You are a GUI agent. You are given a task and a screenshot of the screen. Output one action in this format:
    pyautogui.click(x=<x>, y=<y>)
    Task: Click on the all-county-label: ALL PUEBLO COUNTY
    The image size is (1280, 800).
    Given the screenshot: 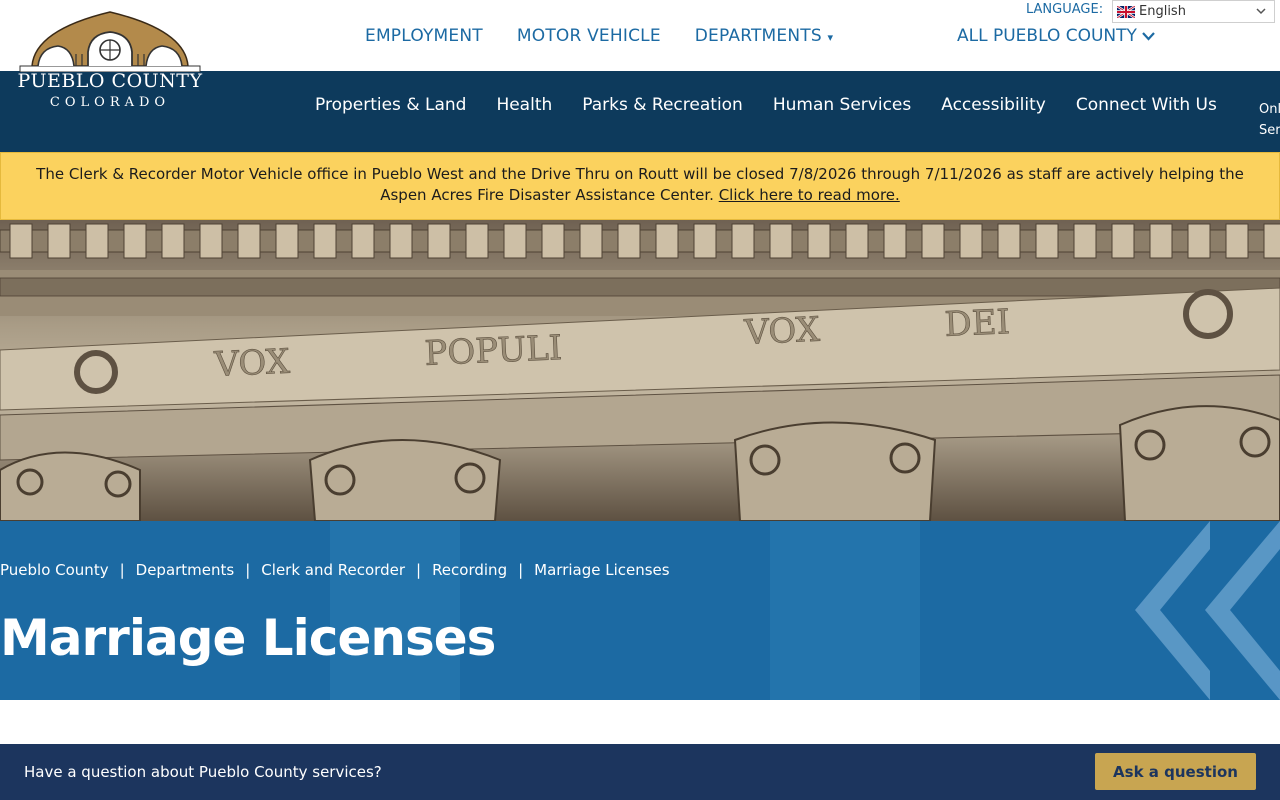 What is the action you would take?
    pyautogui.click(x=1047, y=36)
    